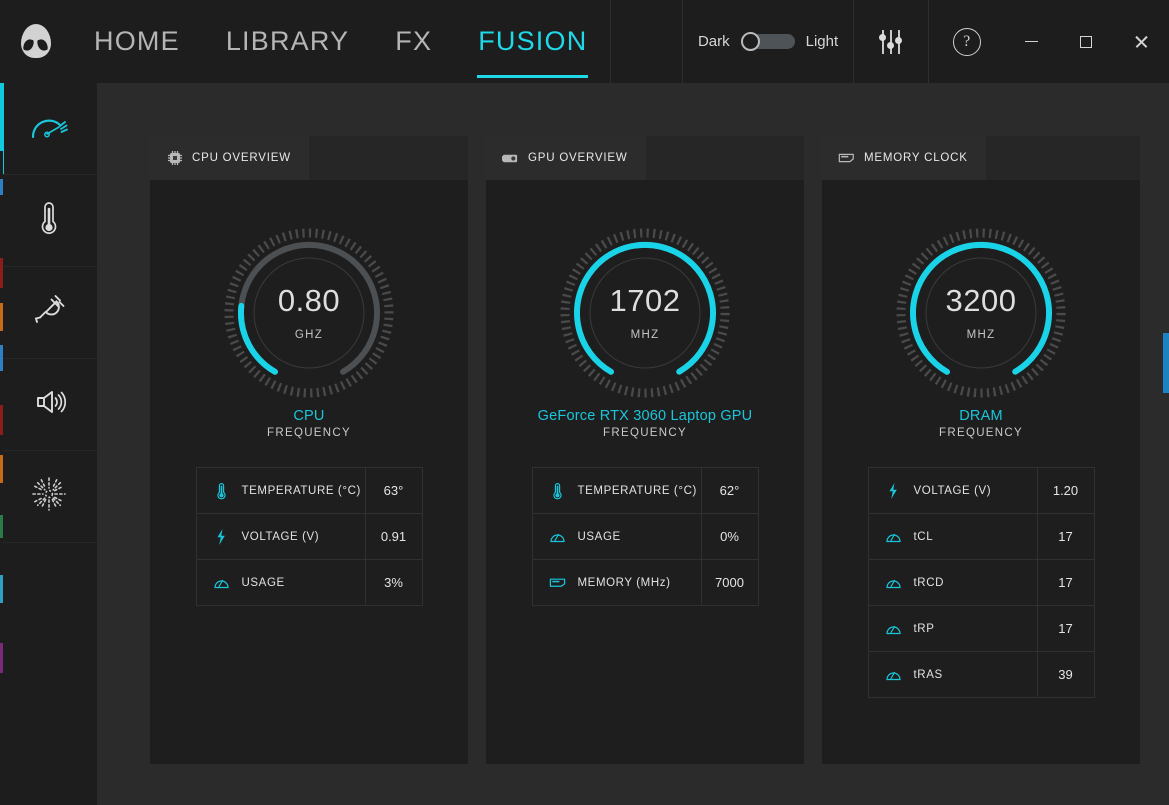 The width and height of the screenshot is (1169, 805). I want to click on stat-label: VOLTAGE (V), so click(952, 490).